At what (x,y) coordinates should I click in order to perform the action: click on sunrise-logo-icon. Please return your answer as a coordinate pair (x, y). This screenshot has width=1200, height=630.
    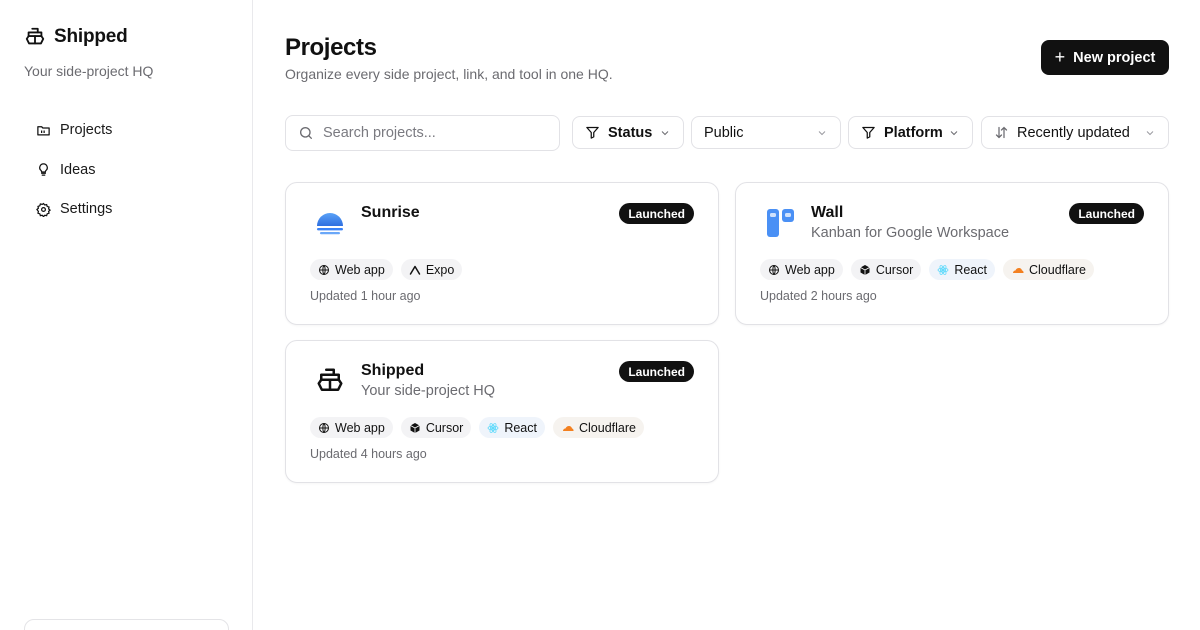
    Looking at the image, I should click on (330, 223).